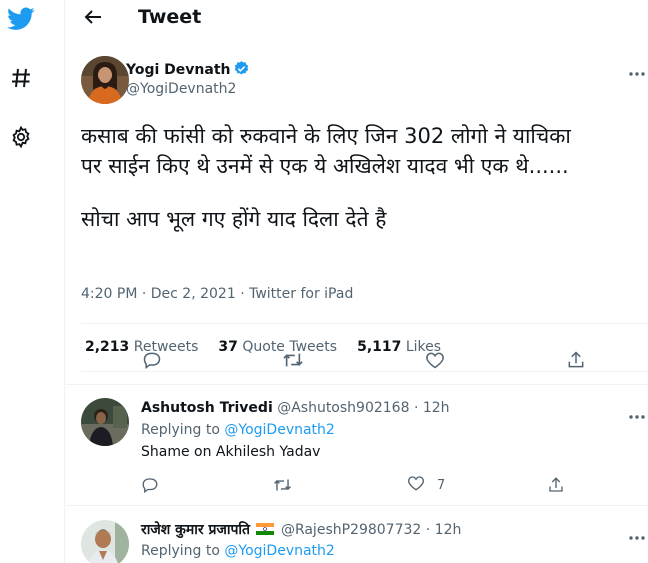 The height and width of the screenshot is (563, 648). I want to click on reply-text: Shame on Akhilesh Yadav, so click(231, 452).